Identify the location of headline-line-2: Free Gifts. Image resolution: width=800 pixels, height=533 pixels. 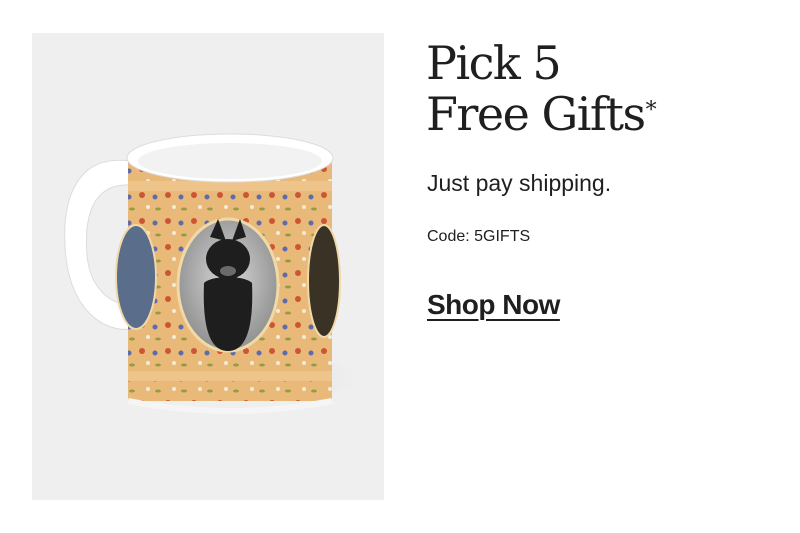
(536, 114).